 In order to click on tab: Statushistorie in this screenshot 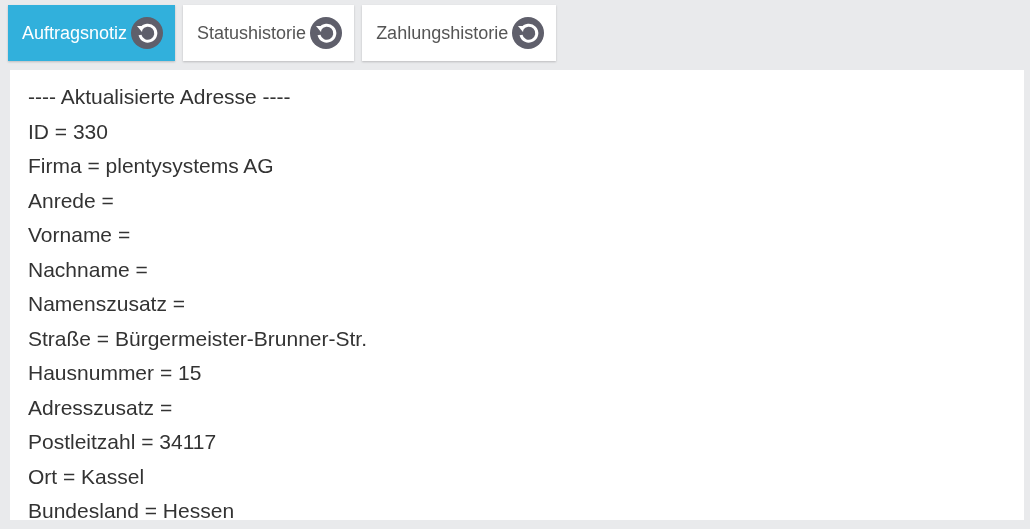, I will do `click(269, 33)`.